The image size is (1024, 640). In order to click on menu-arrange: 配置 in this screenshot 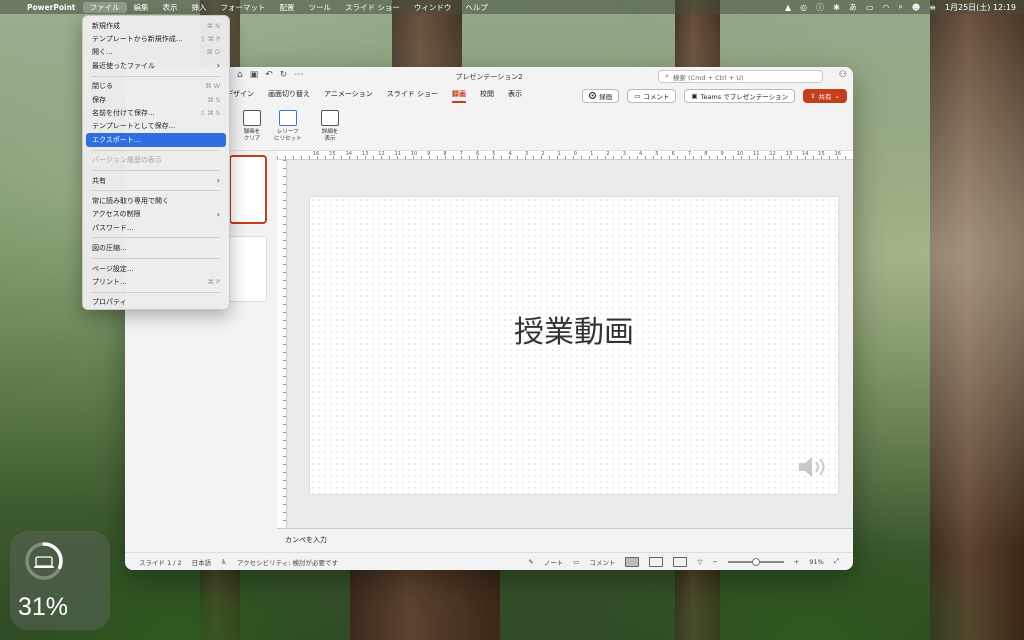, I will do `click(287, 7)`.